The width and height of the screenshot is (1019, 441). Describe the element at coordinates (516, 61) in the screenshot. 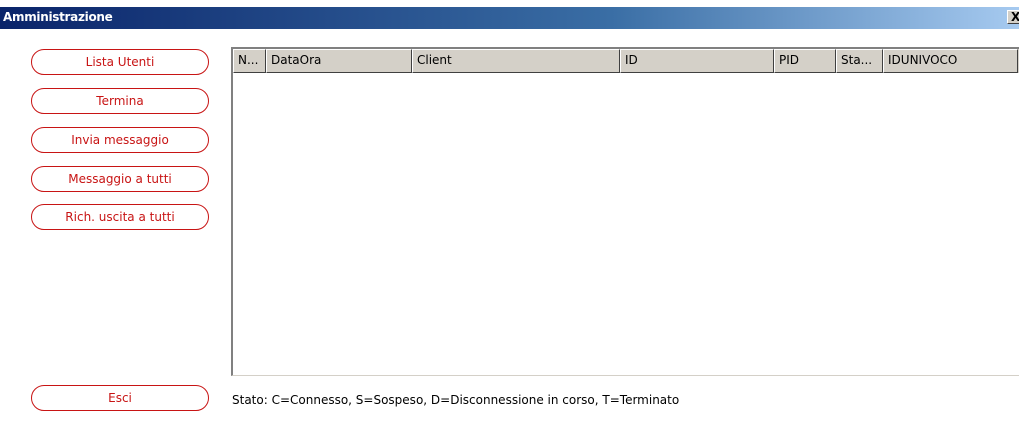

I see `column-header-client: Client` at that location.